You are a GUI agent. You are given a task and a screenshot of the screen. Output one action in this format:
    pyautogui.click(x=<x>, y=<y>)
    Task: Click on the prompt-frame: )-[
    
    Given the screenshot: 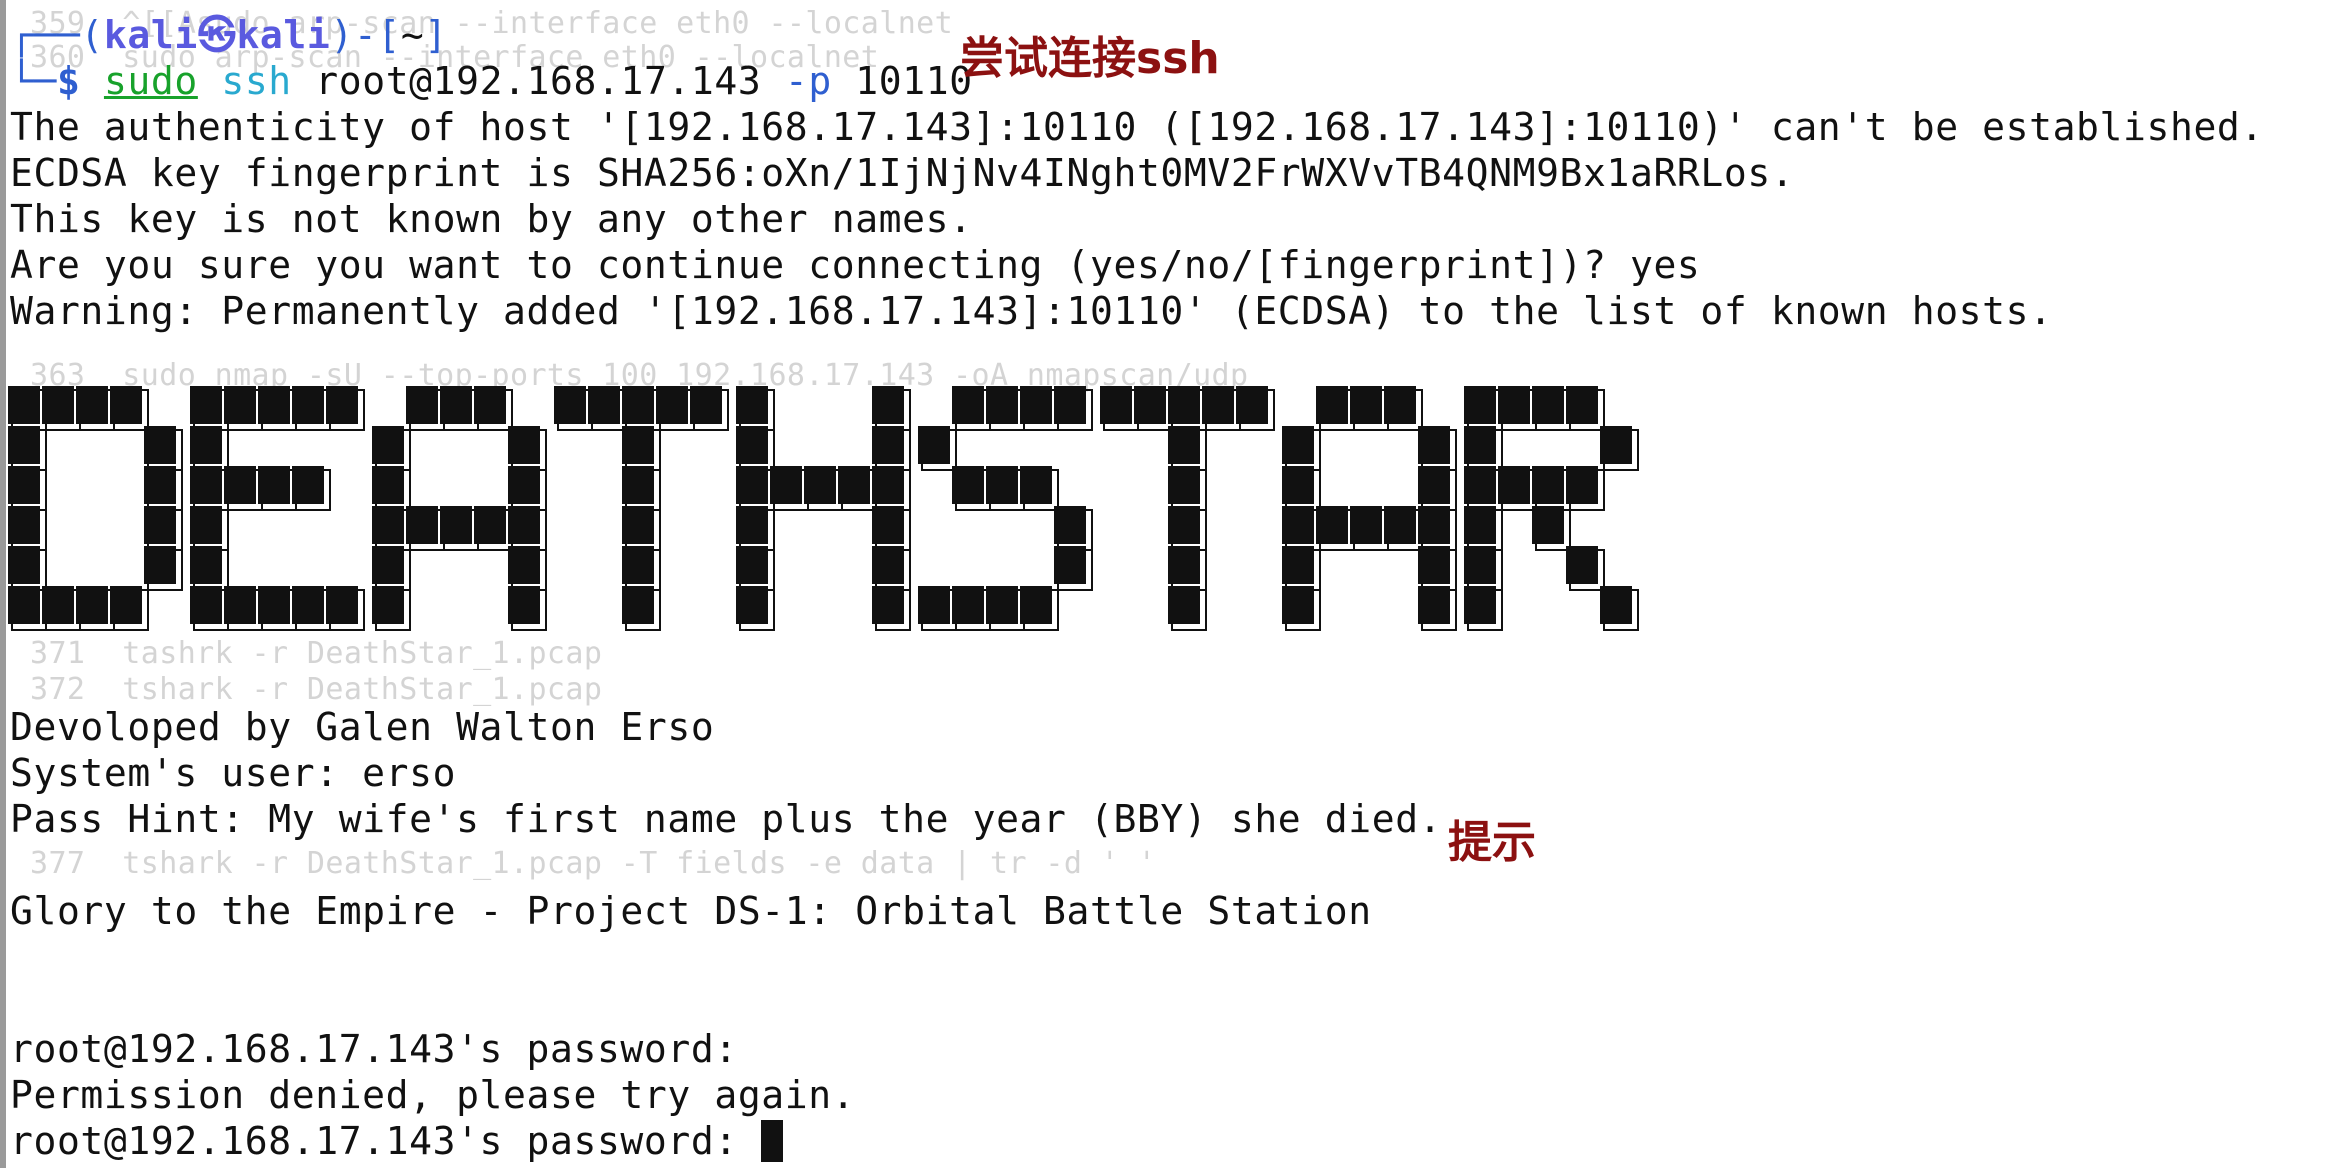 What is the action you would take?
    pyautogui.click(x=365, y=35)
    